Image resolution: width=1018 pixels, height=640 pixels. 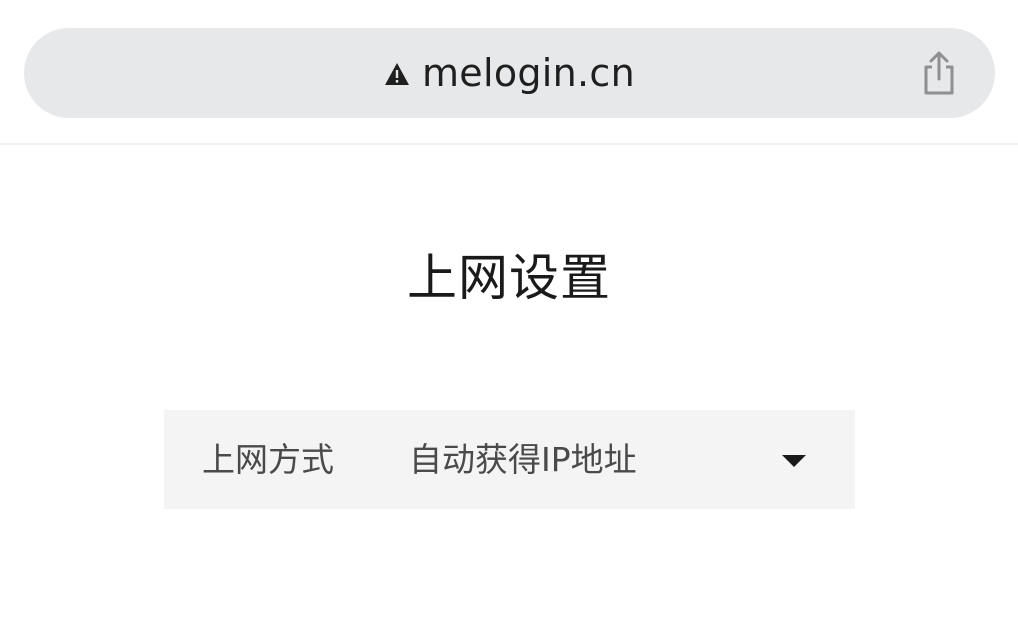 I want to click on page-title: 上网设置, so click(x=509, y=278).